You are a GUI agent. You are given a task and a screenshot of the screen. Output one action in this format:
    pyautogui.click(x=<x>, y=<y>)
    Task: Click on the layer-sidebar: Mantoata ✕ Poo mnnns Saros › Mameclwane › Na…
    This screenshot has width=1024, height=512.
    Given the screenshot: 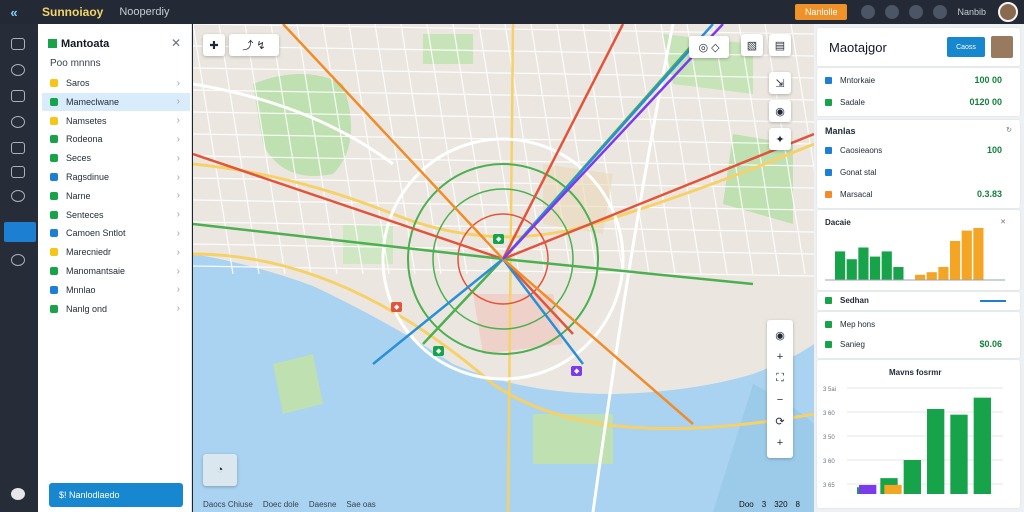 What is the action you would take?
    pyautogui.click(x=115, y=268)
    